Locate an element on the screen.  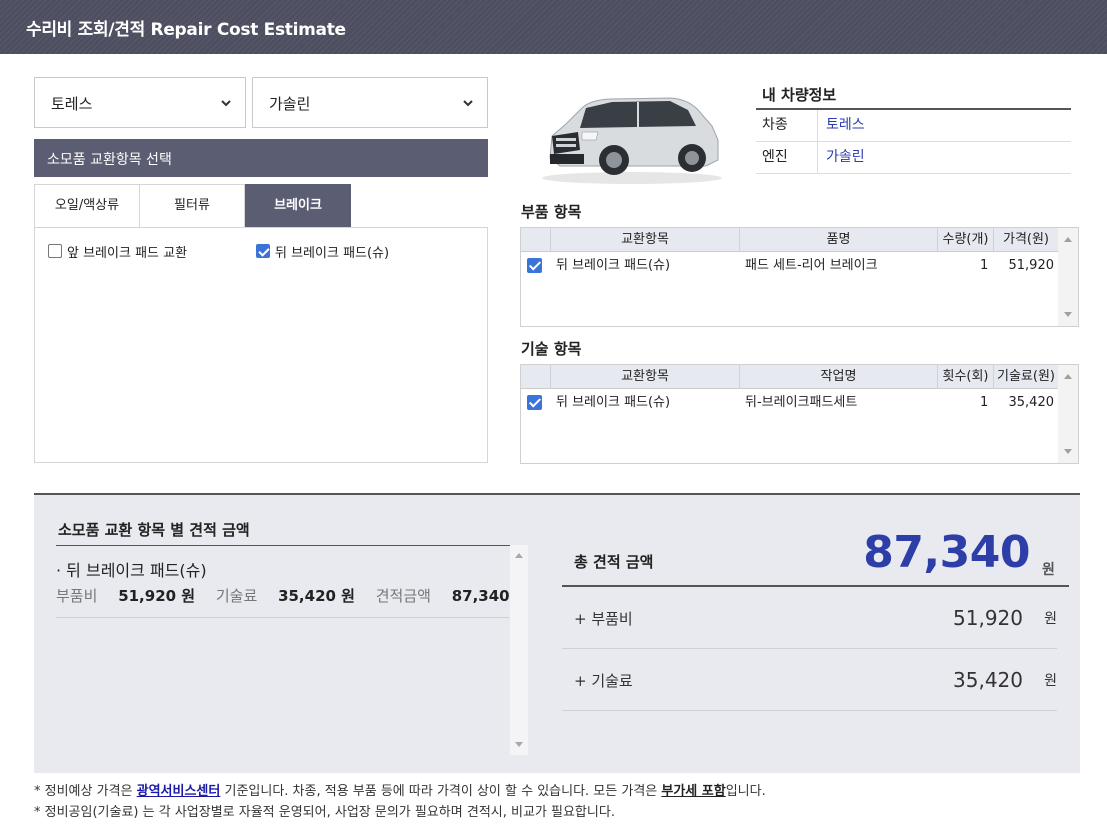
parts-cost-value: 51,920 원 is located at coordinates (157, 596).